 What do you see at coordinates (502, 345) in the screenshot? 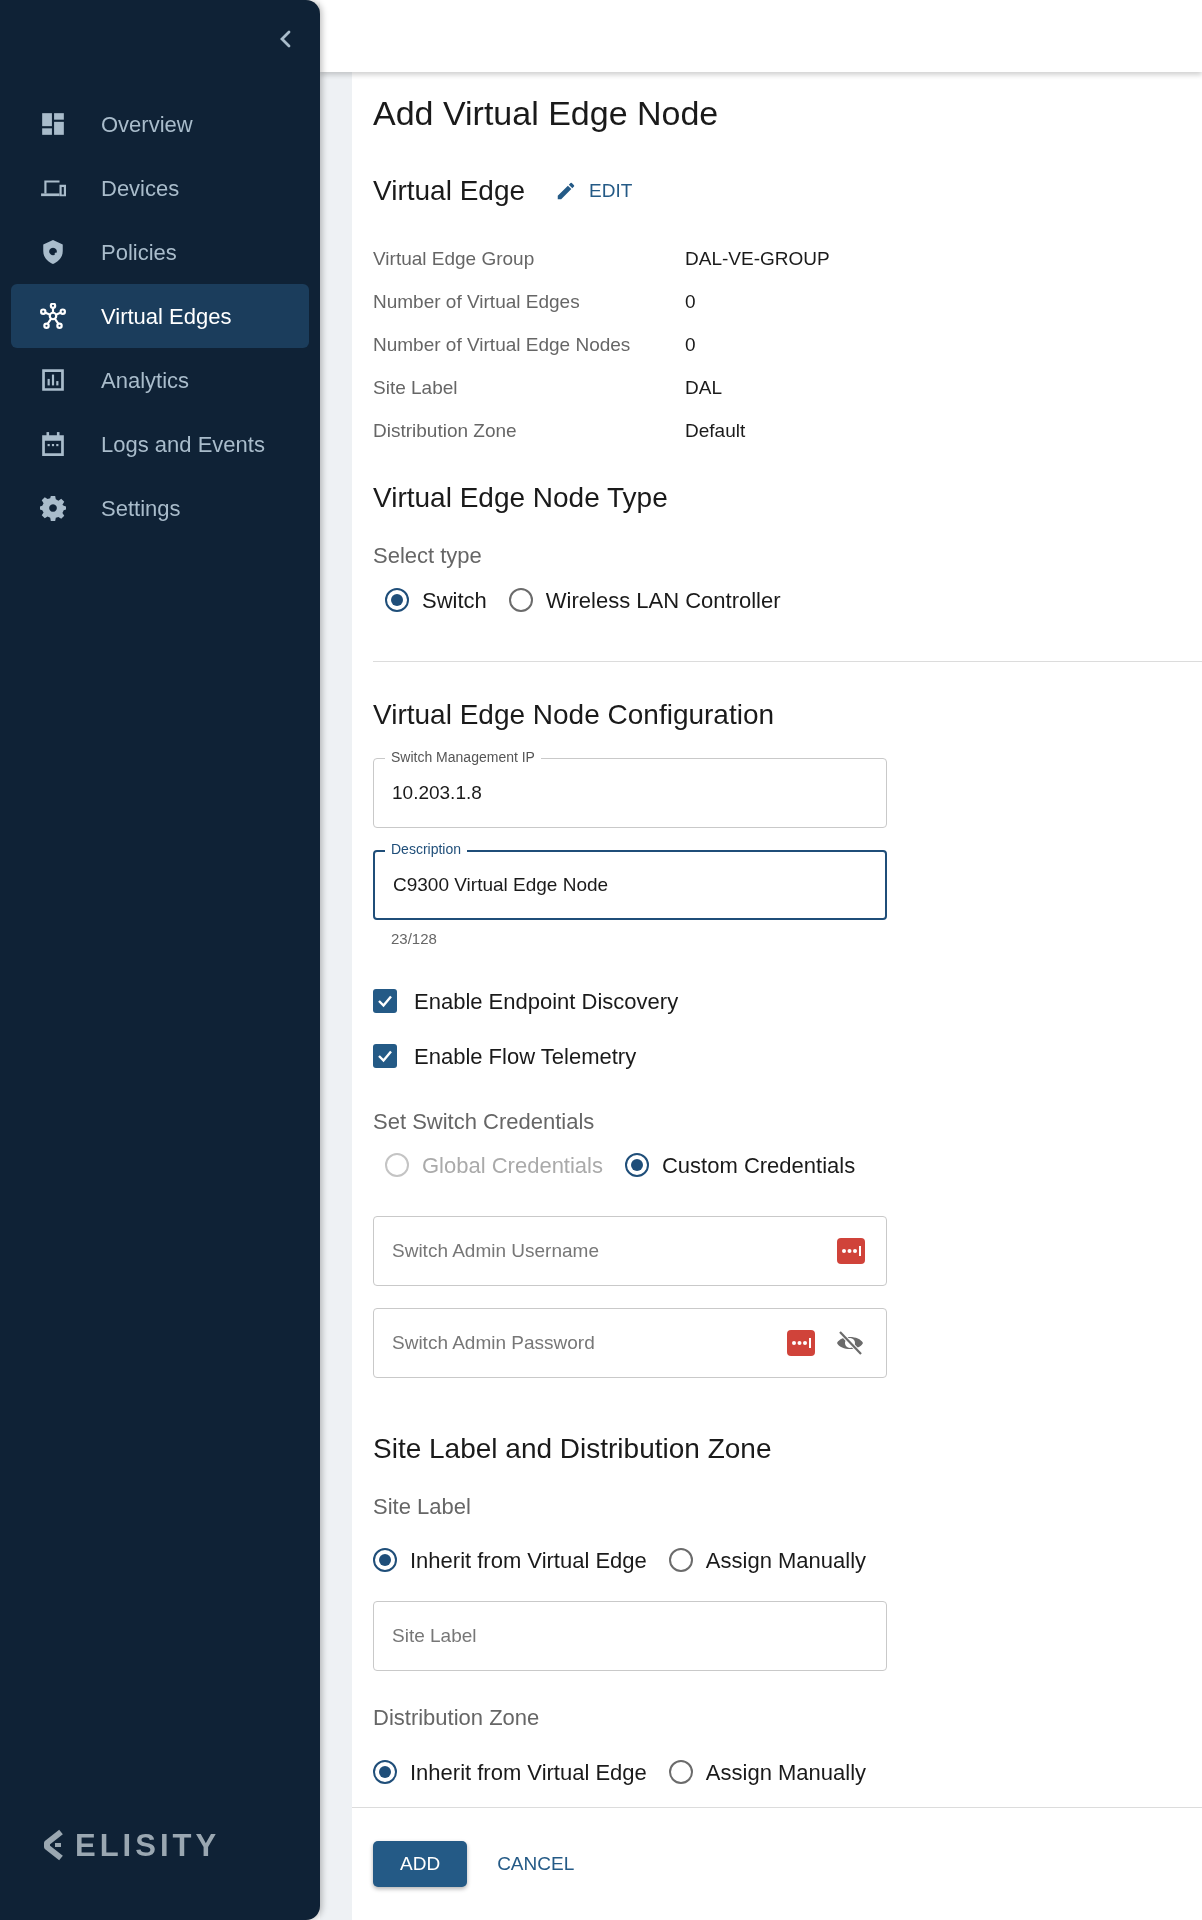
I see `detail-label: Number of Virtual Edge Nodes` at bounding box center [502, 345].